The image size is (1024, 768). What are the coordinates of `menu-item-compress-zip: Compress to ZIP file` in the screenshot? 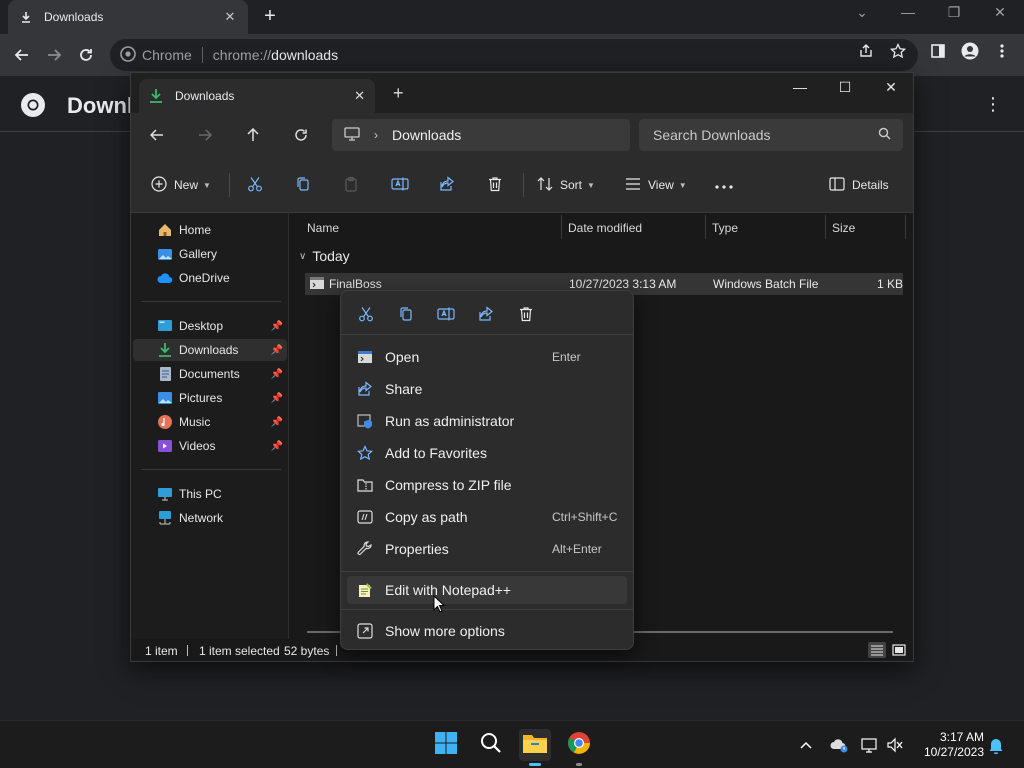 It's located at (487, 485).